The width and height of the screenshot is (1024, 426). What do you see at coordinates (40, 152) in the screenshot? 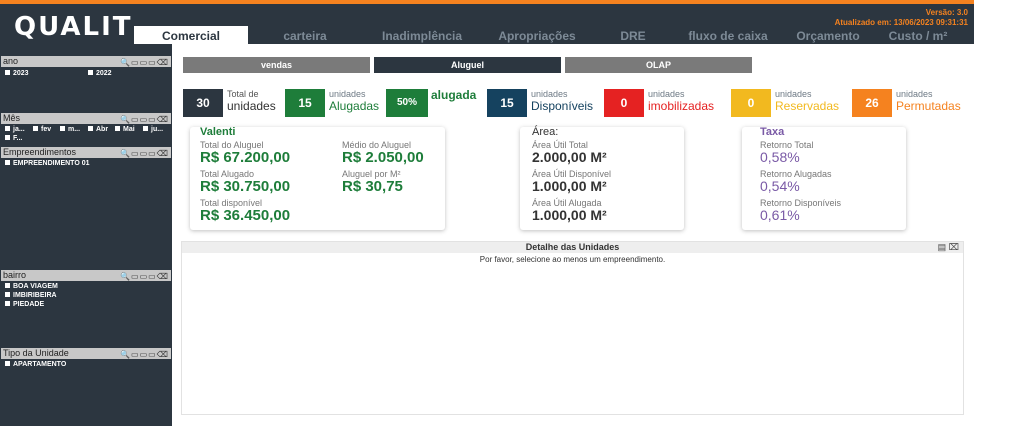
I see `filter-empreendimentos-title: Empreendimentos` at bounding box center [40, 152].